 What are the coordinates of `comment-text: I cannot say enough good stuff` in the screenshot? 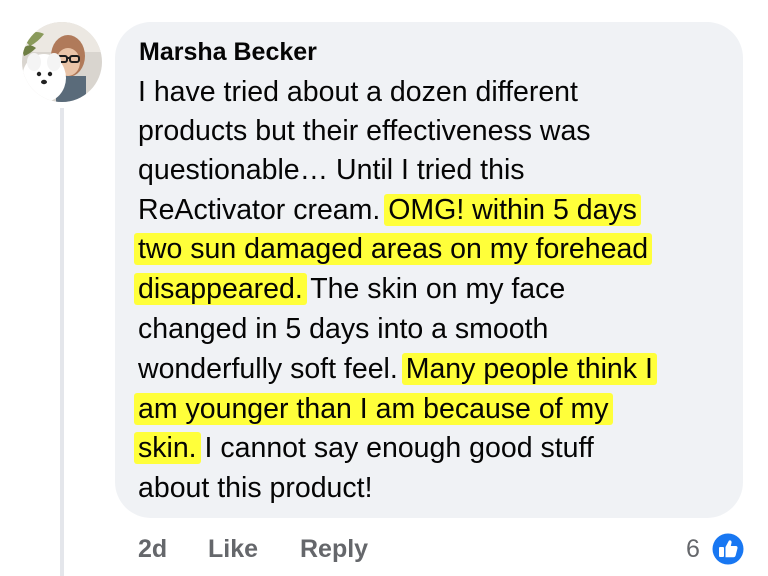 It's located at (395, 448).